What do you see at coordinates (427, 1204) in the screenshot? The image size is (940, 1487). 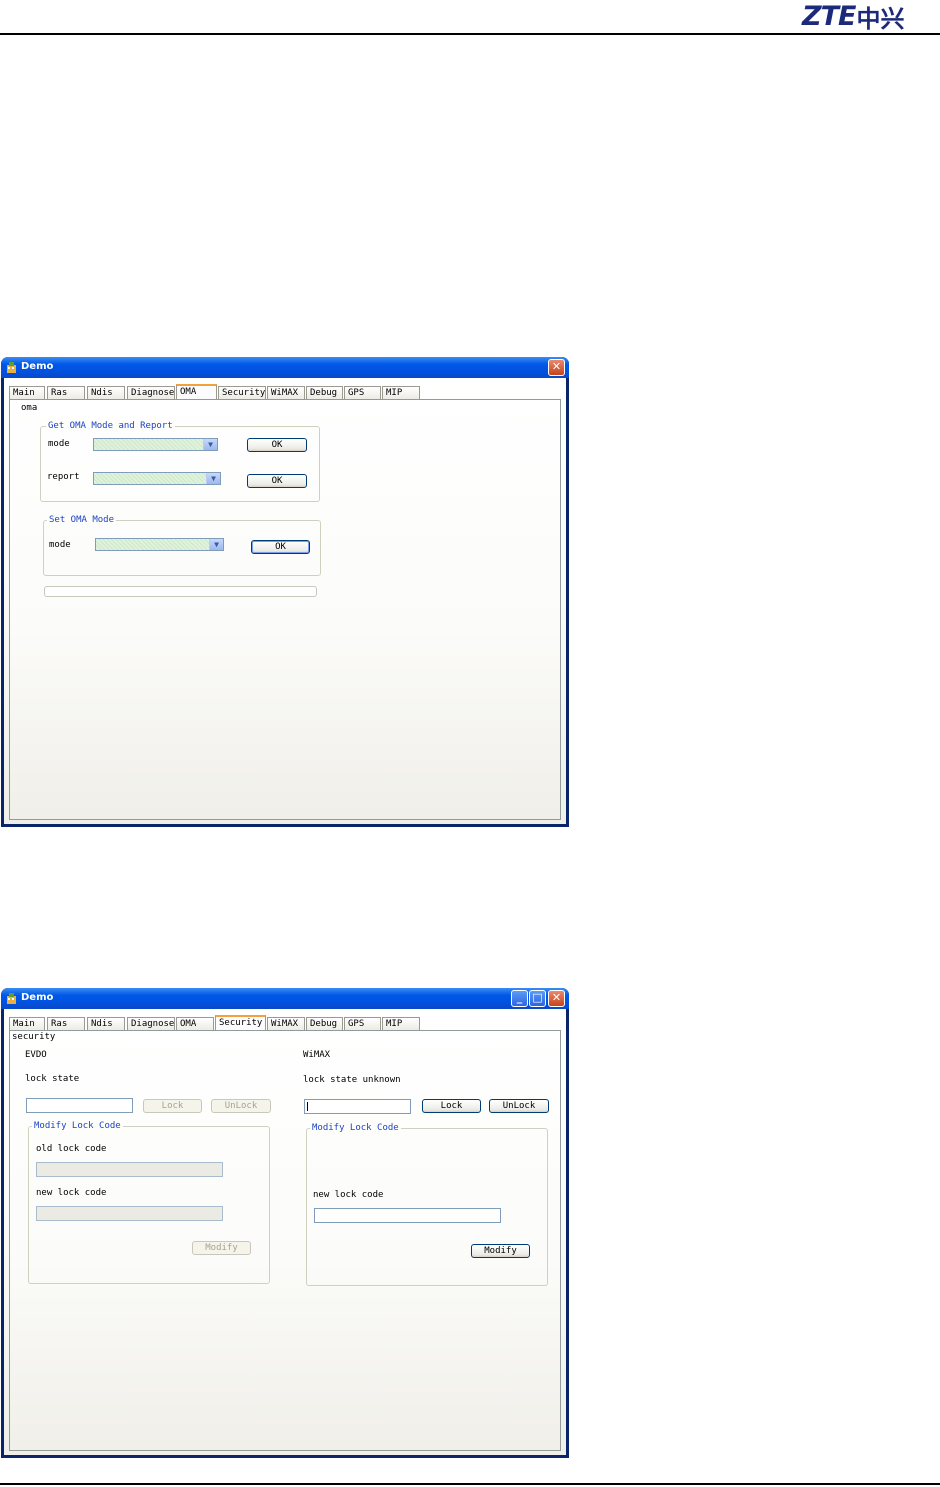 I see `wimax-modify-lock-groupbox: Modify Lock Code new lock code Modify` at bounding box center [427, 1204].